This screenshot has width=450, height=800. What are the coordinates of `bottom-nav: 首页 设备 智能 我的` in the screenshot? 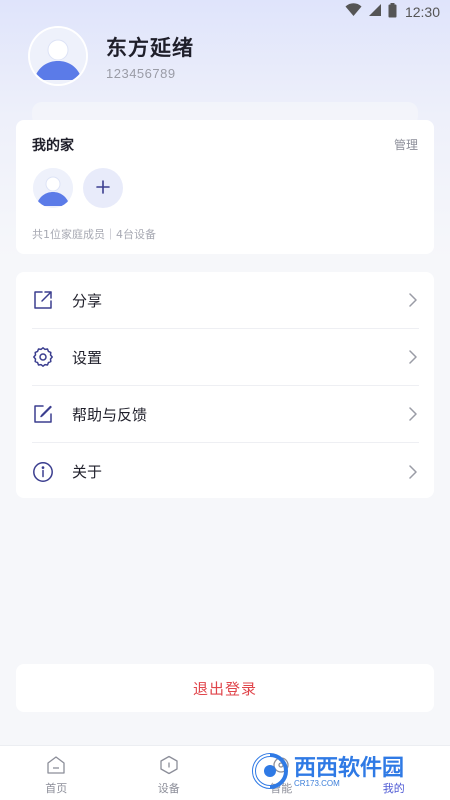 It's located at (225, 772).